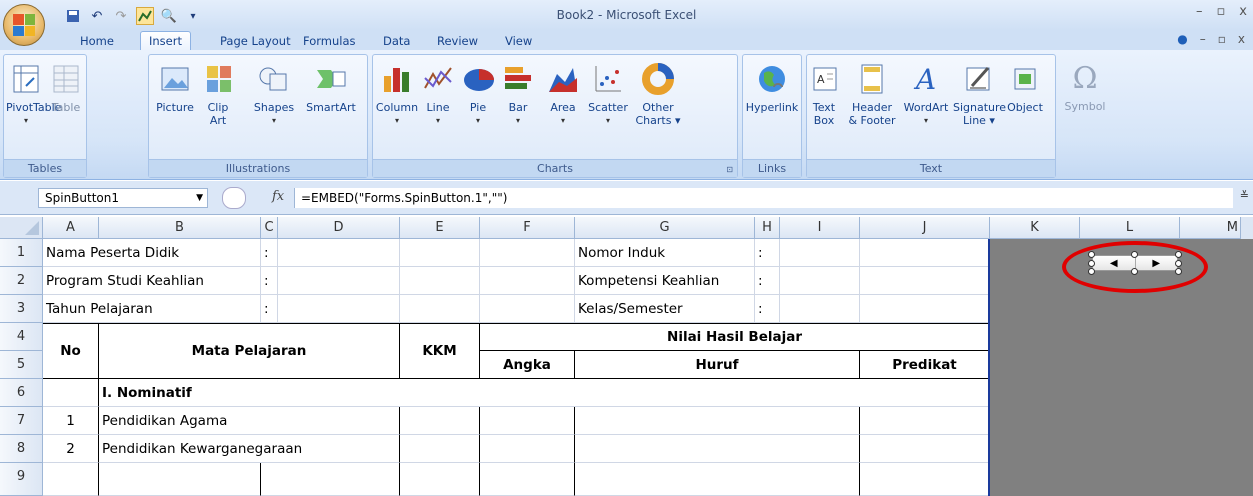 This screenshot has width=1253, height=496. I want to click on row-header-8: 8, so click(21, 449).